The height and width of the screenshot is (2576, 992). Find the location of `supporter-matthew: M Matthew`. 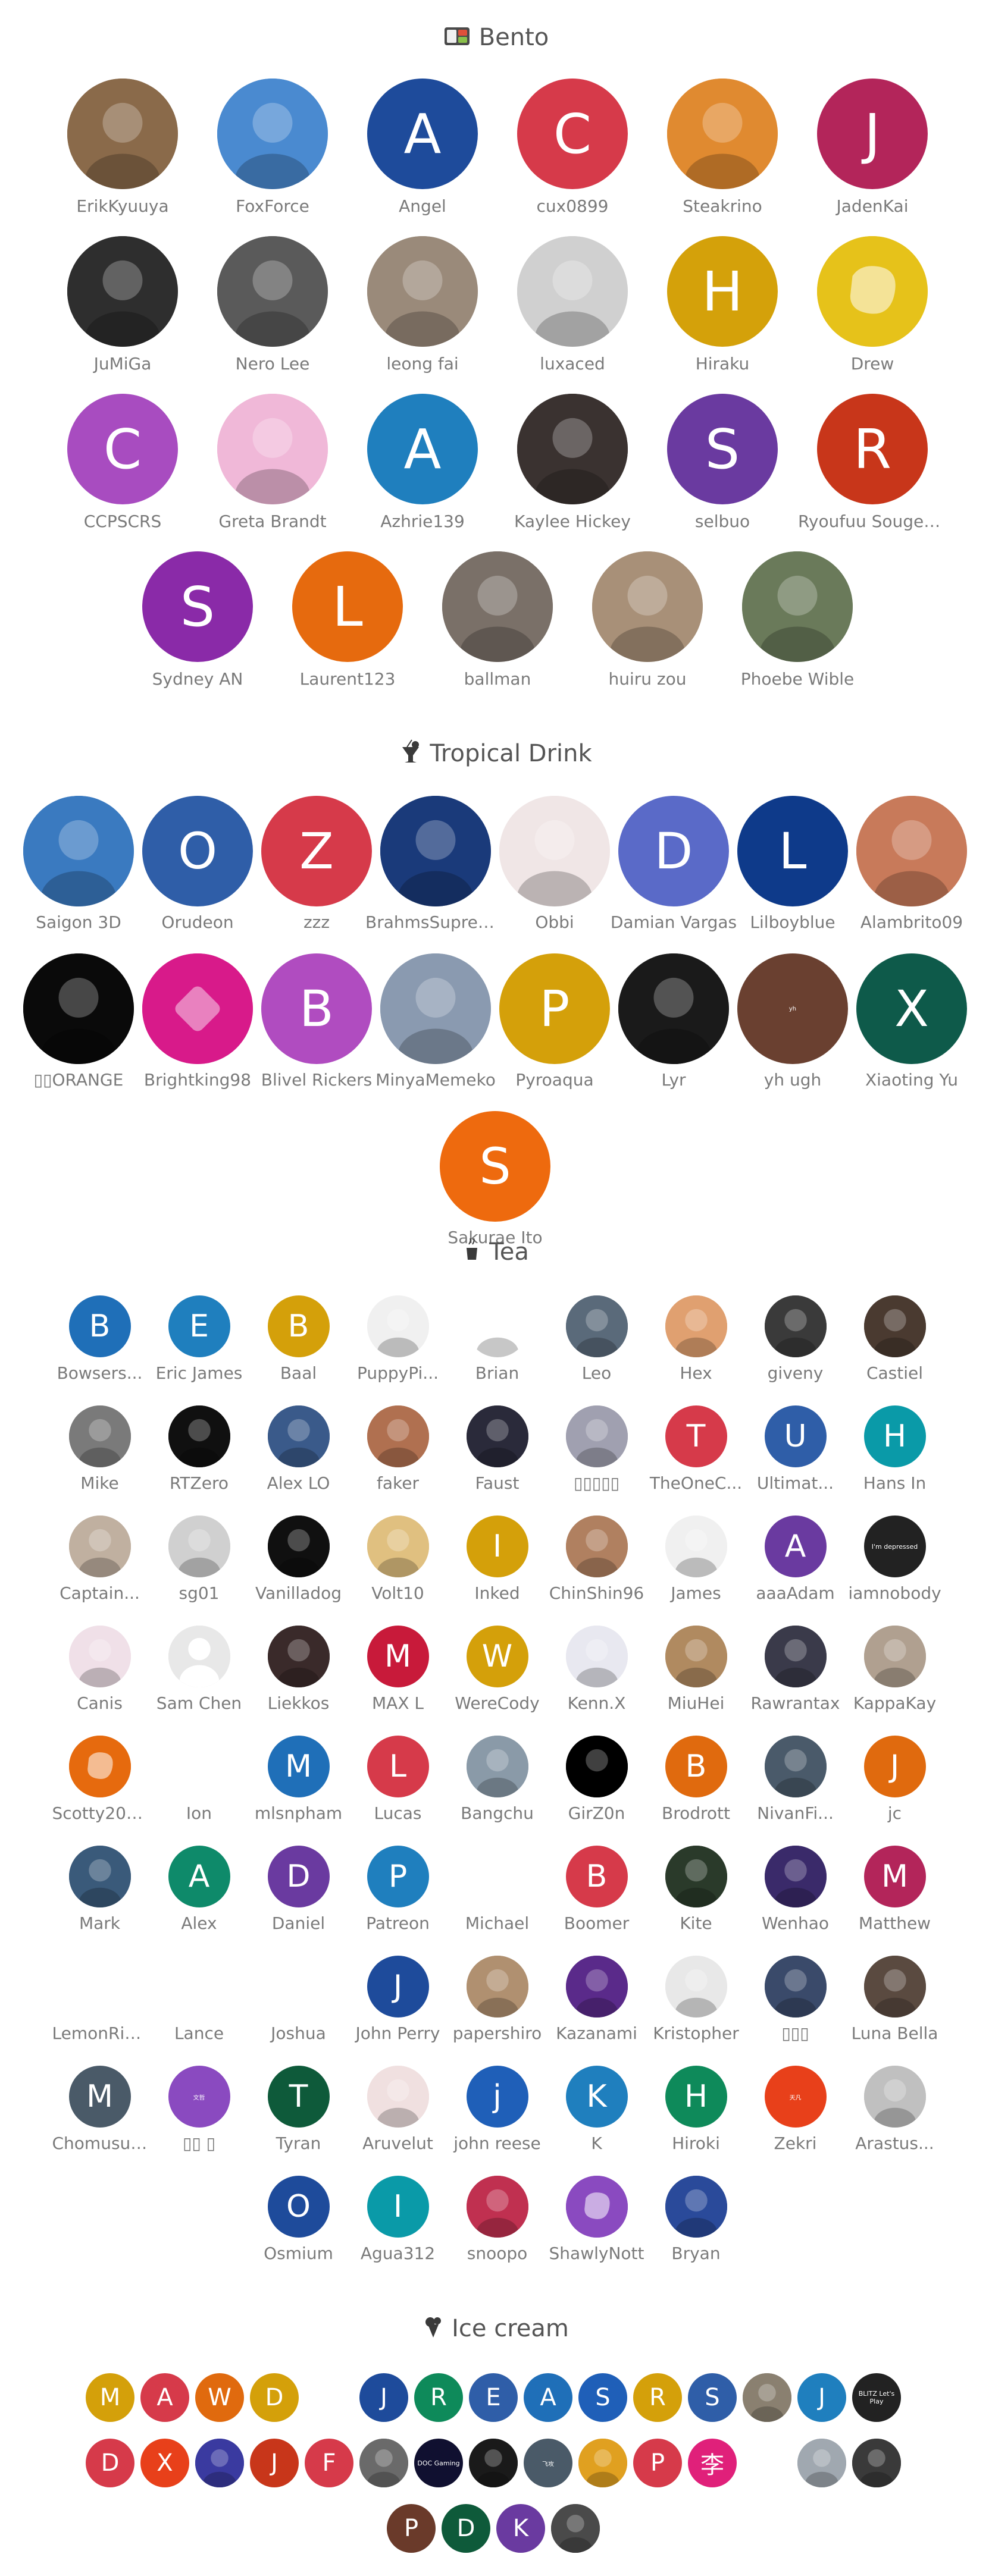

supporter-matthew: M Matthew is located at coordinates (895, 1889).